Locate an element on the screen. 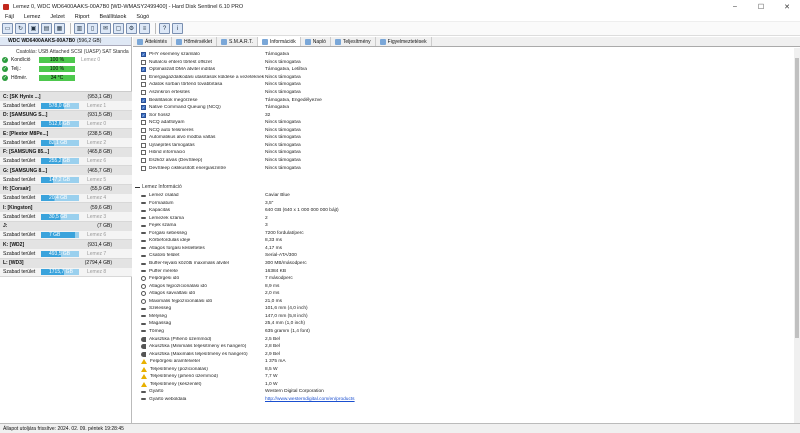 This screenshot has height=433, width=800. menu-item-4: Beállítások is located at coordinates (112, 17).